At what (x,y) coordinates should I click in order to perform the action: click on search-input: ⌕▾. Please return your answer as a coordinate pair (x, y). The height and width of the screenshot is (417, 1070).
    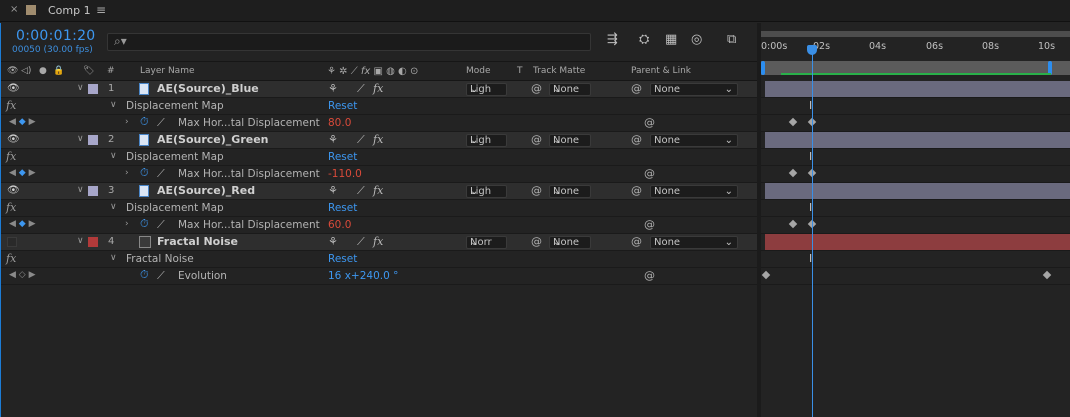
    Looking at the image, I should click on (349, 42).